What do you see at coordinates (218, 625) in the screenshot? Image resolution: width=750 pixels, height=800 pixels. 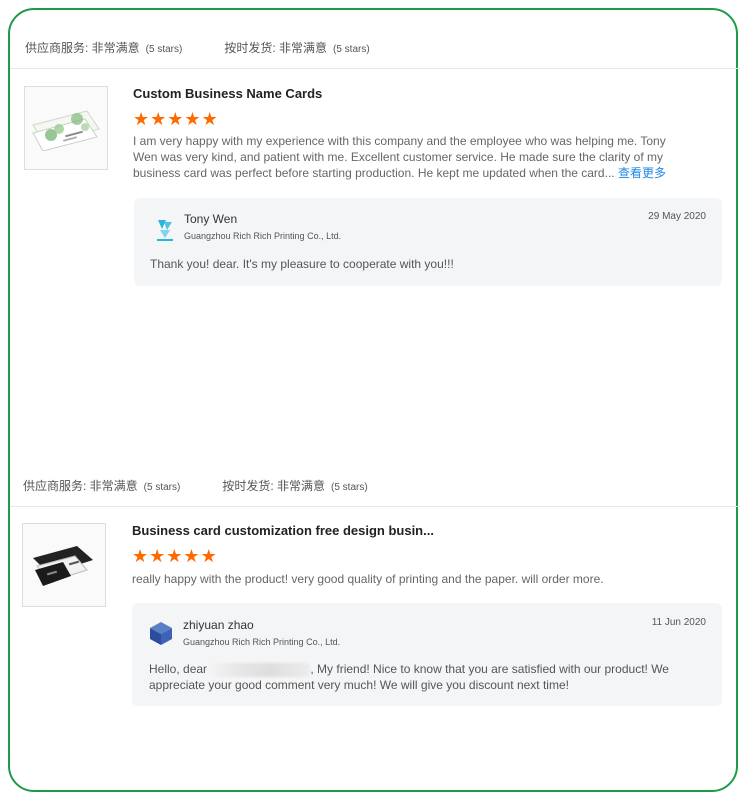 I see `reply-author-name: zhiyuan zhao` at bounding box center [218, 625].